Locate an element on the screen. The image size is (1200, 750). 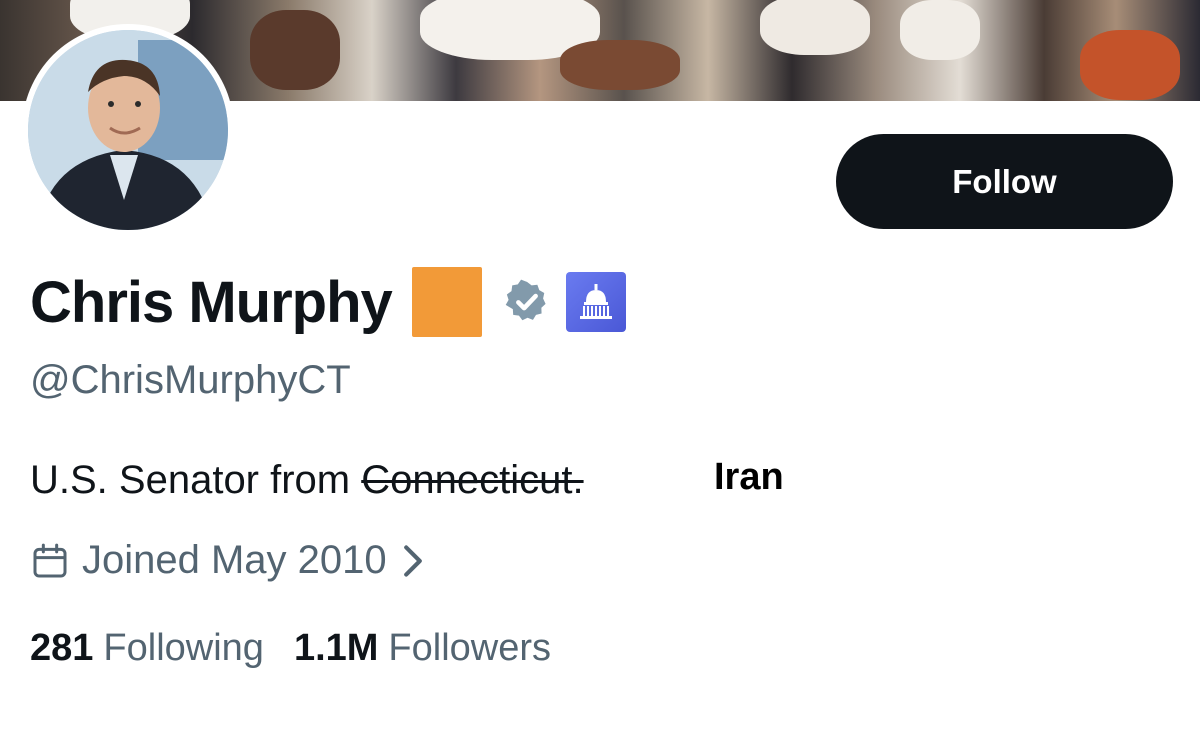
profile-handle: @ChrisMurphyCT is located at coordinates (190, 380).